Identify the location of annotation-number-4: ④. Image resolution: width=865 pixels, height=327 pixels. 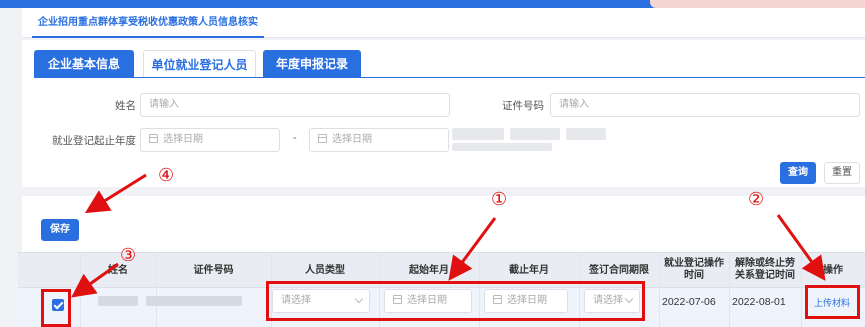
(166, 175).